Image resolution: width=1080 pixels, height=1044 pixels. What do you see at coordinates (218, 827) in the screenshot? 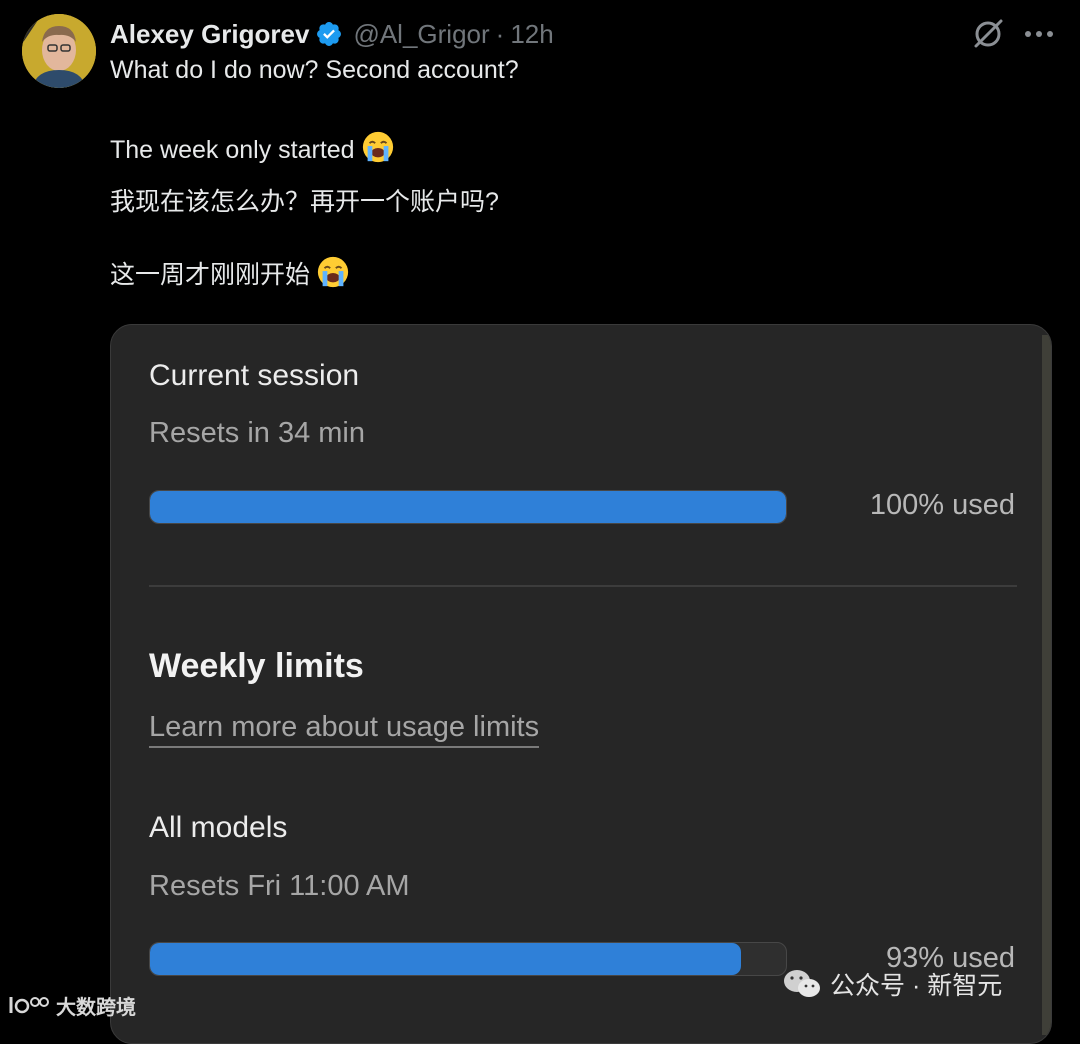
I see `all-models-title: All models` at bounding box center [218, 827].